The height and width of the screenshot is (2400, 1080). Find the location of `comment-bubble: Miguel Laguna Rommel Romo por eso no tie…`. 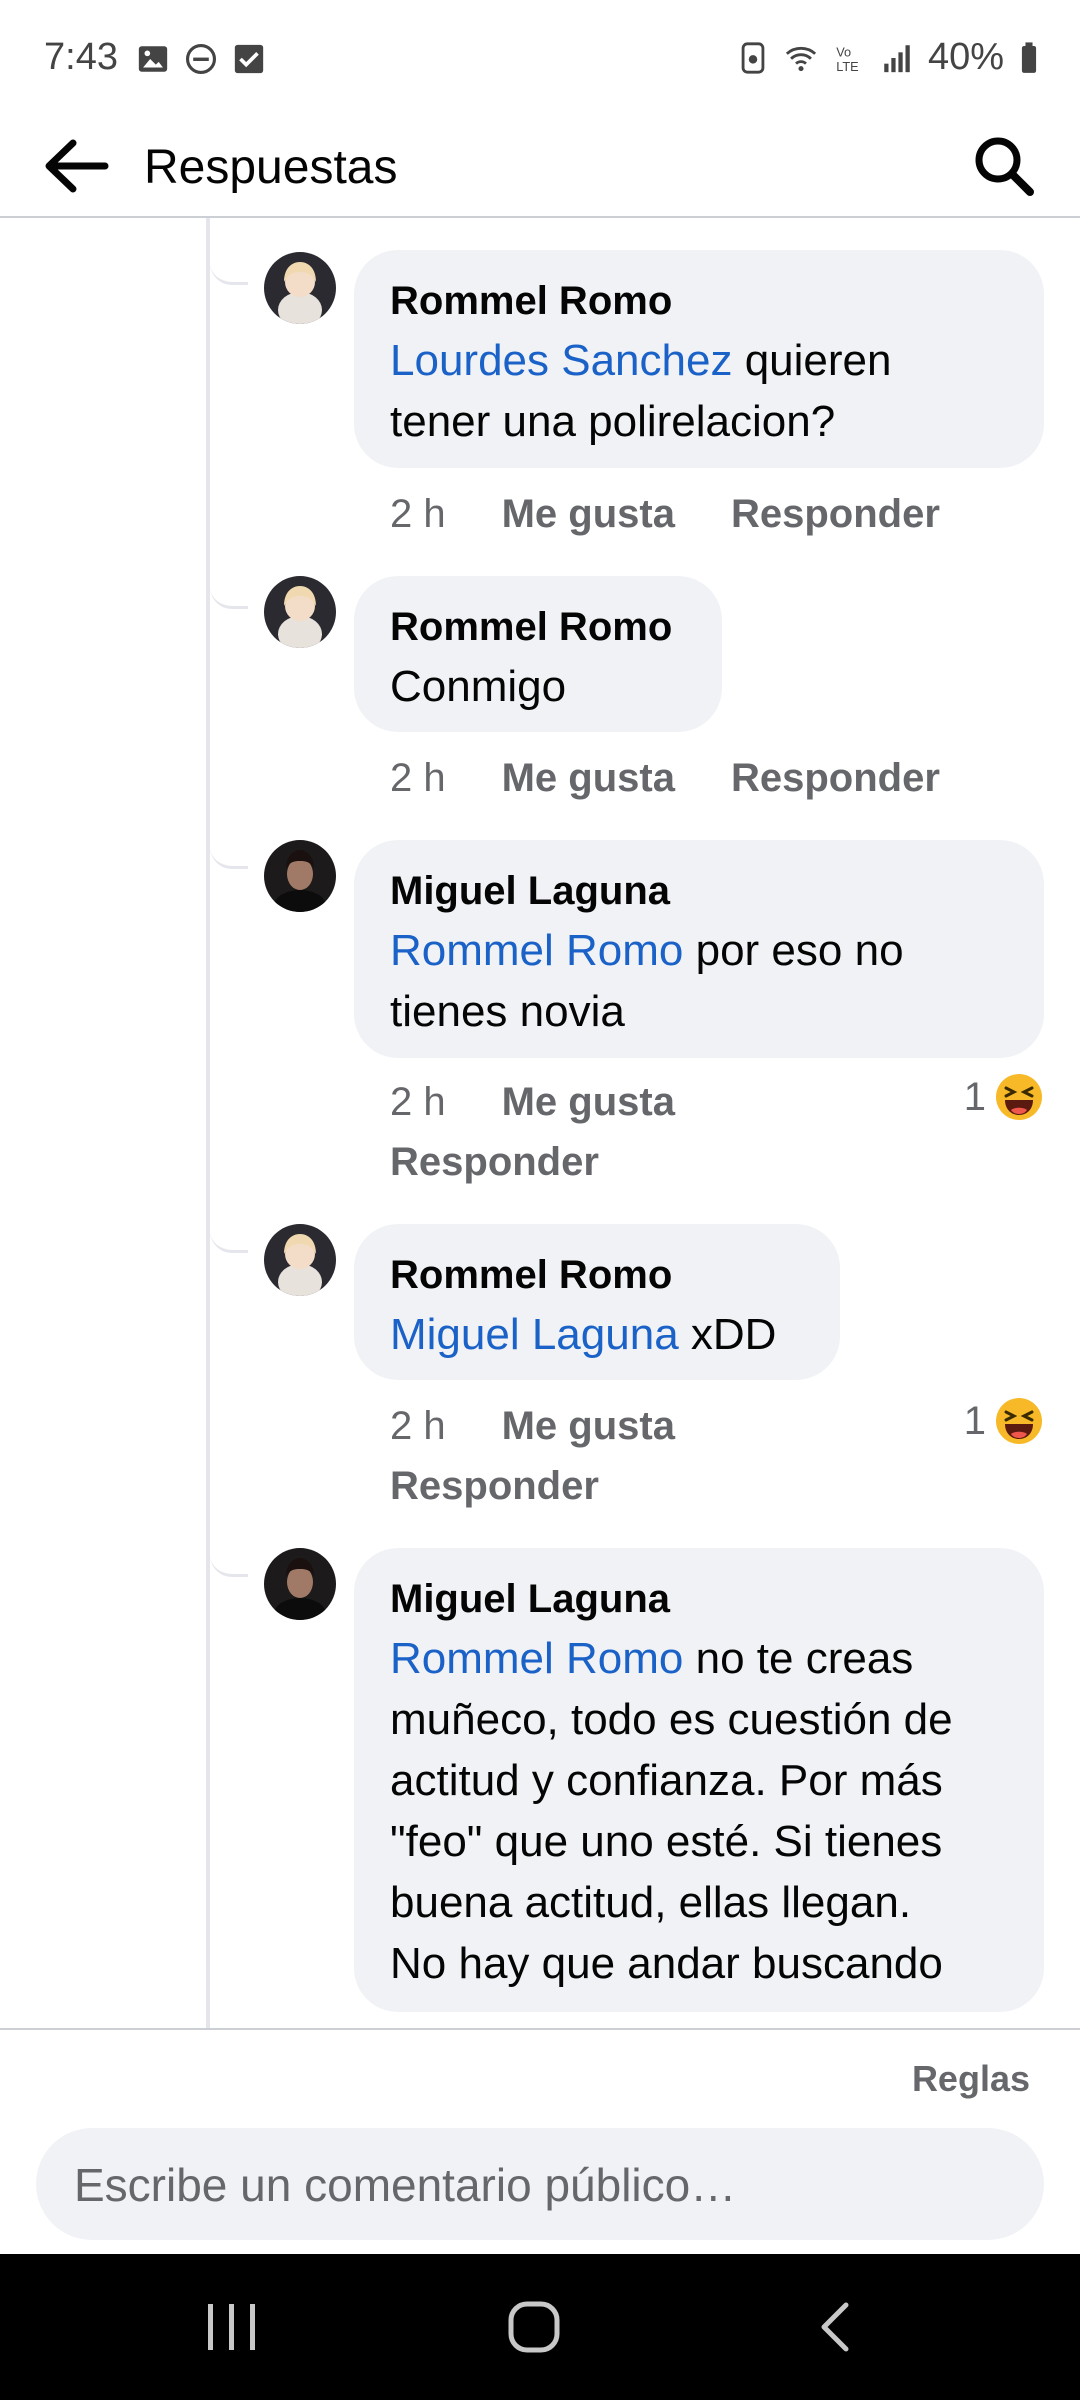

comment-bubble: Miguel Laguna Rommel Romo por eso no tie… is located at coordinates (699, 949).